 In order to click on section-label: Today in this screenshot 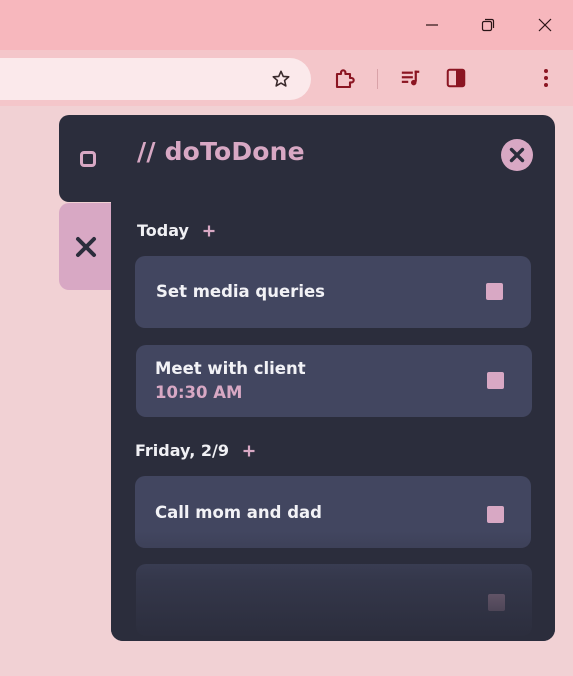, I will do `click(163, 230)`.